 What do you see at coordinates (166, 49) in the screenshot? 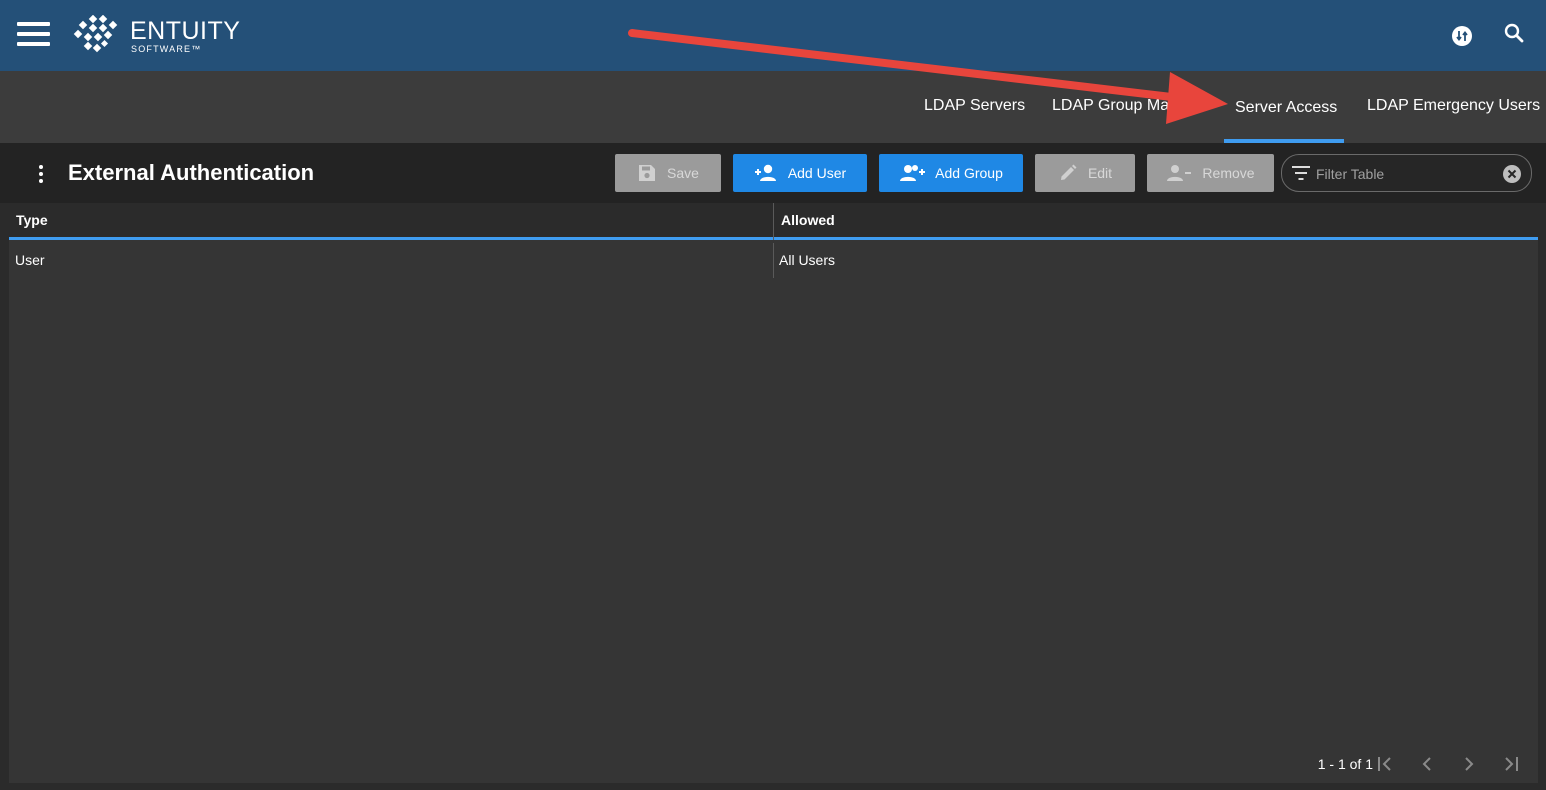
I see `brand-subtitle: SOFTWARE™` at bounding box center [166, 49].